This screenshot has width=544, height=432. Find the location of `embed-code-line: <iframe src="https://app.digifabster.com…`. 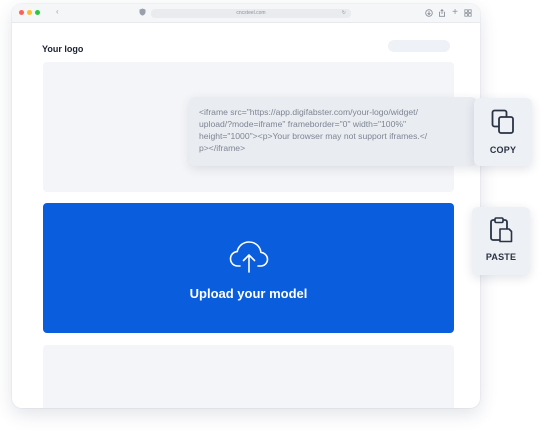

embed-code-line: <iframe src="https://app.digifabster.com… is located at coordinates (308, 112).